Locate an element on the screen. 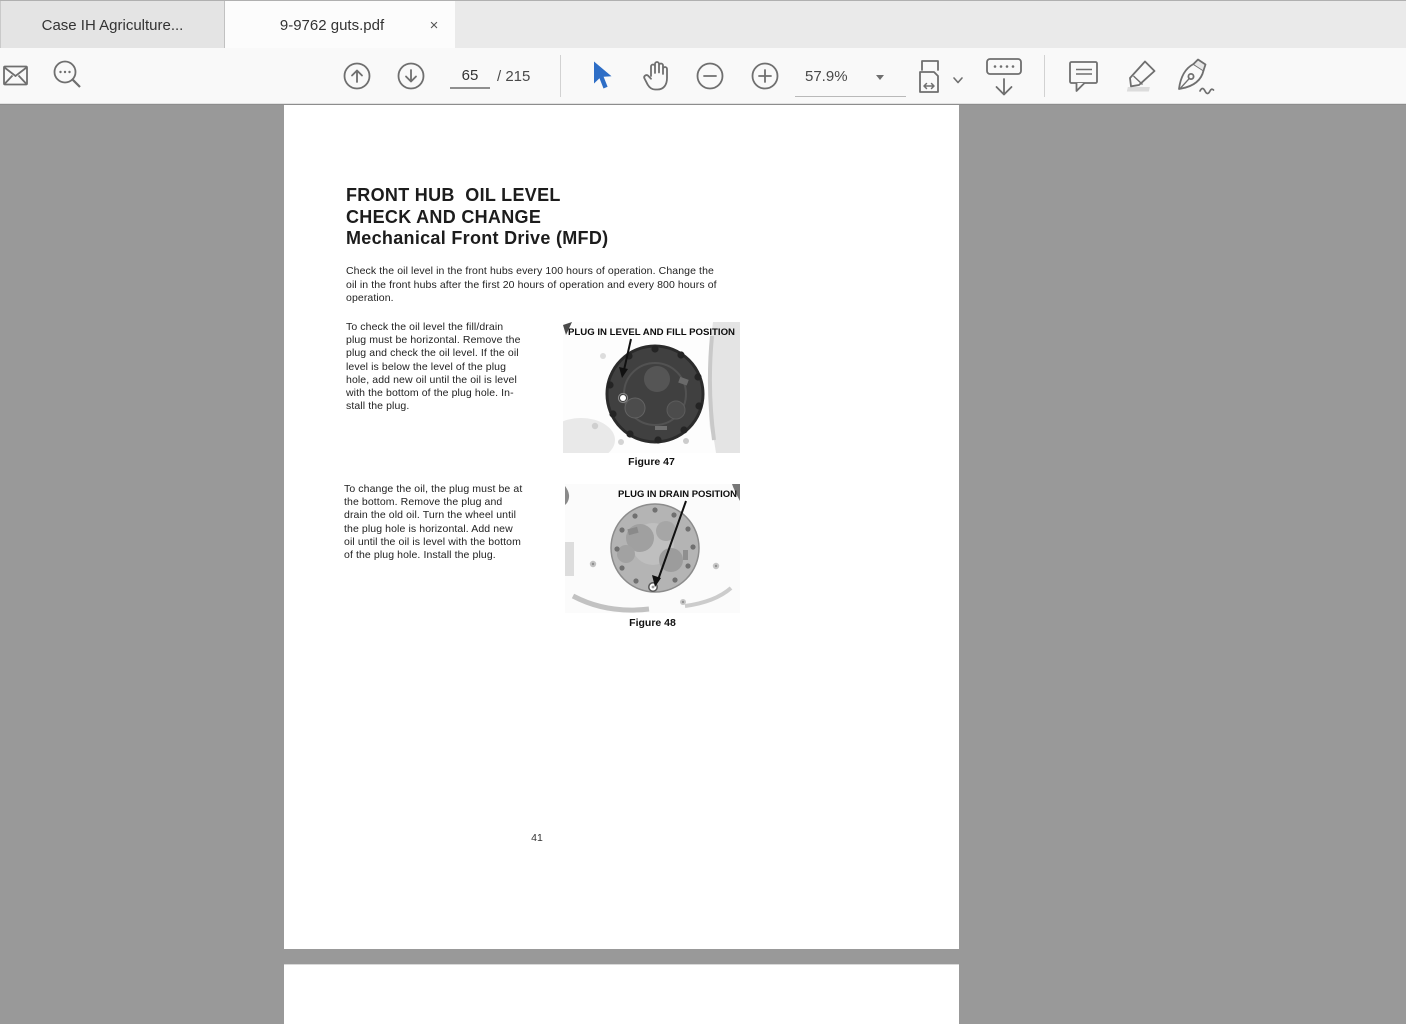 The height and width of the screenshot is (1024, 1406). email-icon is located at coordinates (16, 76).